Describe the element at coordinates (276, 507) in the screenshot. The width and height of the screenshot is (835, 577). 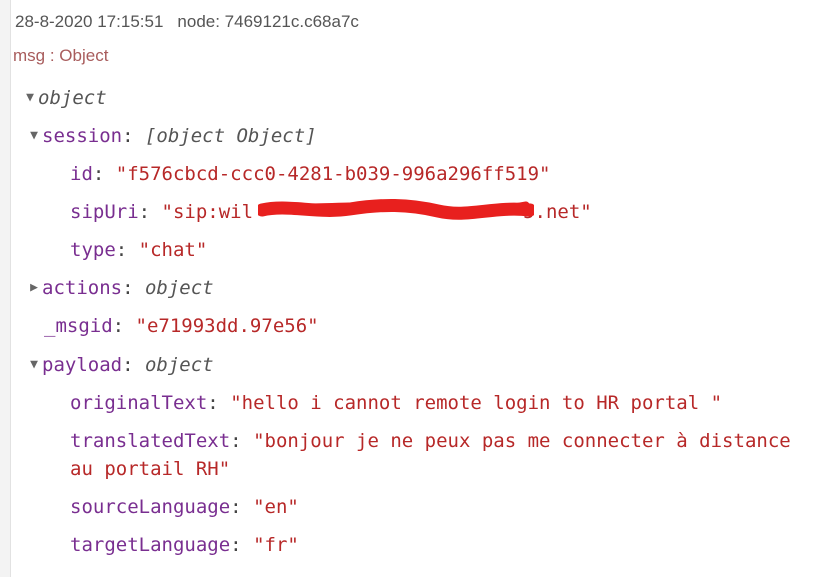
I see `sourcelanguage-value: "en"` at that location.